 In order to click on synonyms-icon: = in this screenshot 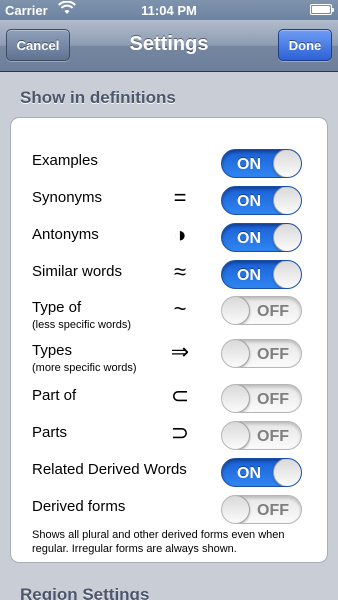, I will do `click(180, 197)`.